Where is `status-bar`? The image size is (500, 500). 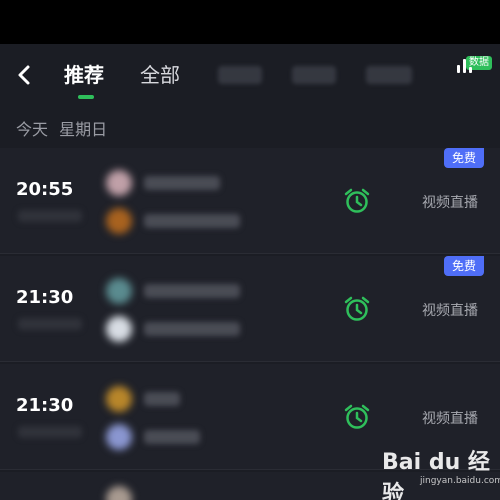
status-bar is located at coordinates (250, 22).